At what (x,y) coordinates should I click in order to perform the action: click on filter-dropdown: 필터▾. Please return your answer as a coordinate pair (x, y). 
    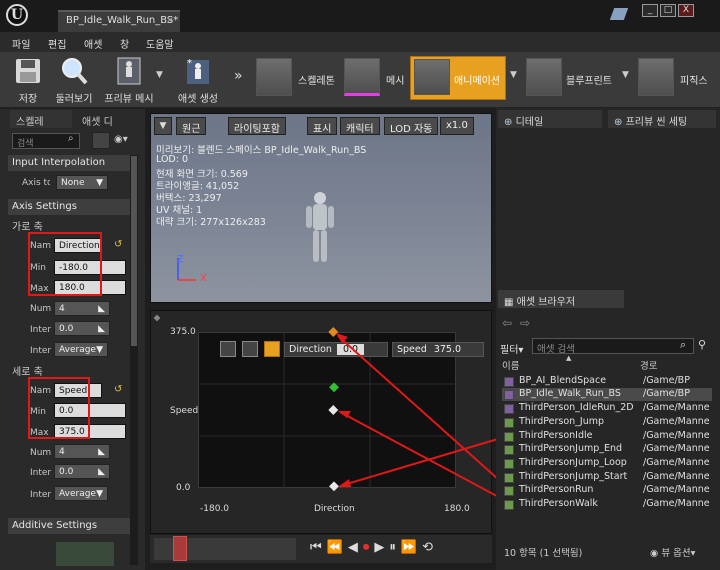
    Looking at the image, I should click on (511, 348).